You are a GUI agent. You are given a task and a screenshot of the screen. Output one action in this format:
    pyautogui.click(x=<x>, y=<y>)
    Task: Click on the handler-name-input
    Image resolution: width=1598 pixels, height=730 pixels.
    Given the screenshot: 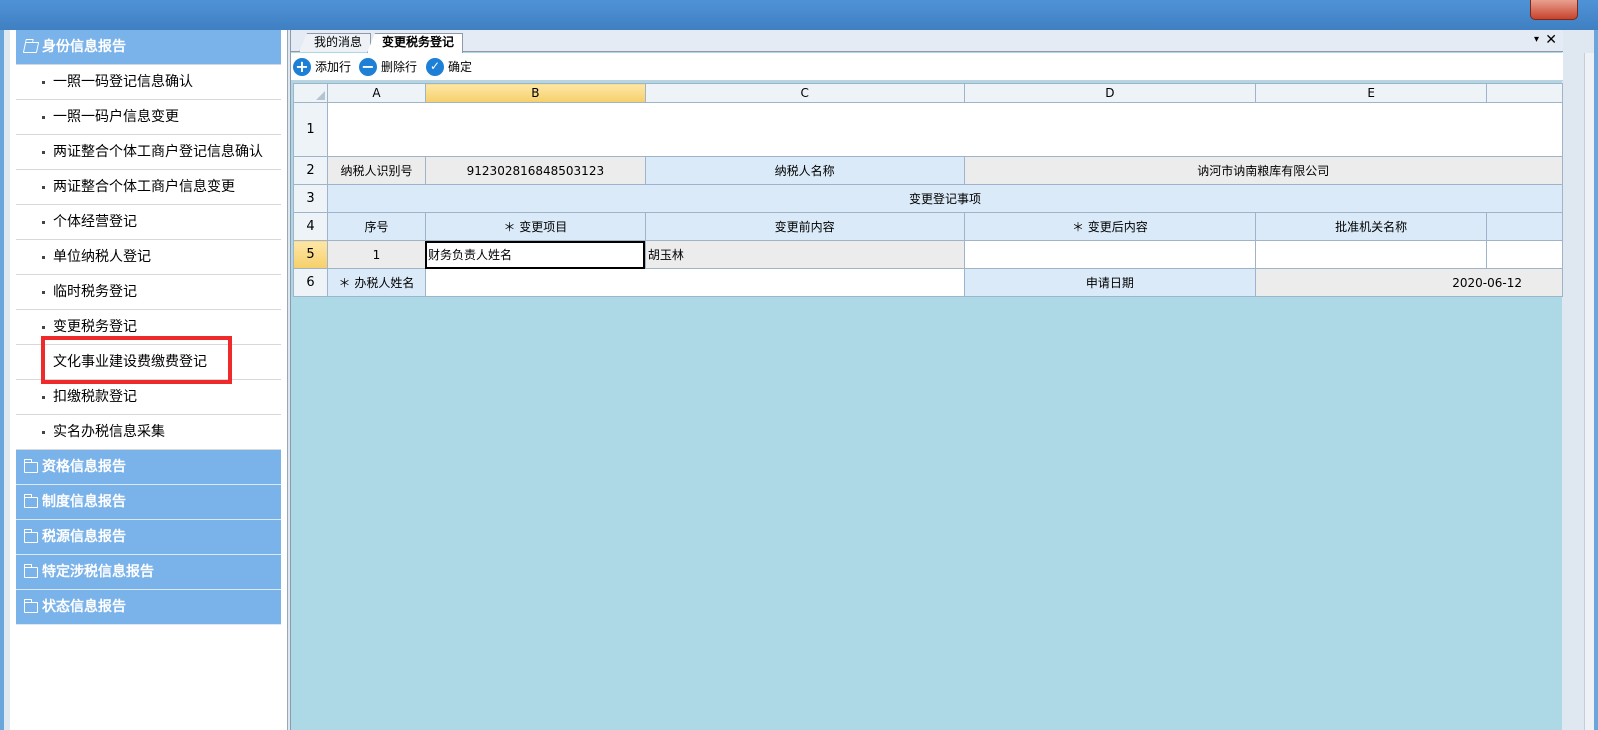 What is the action you would take?
    pyautogui.click(x=694, y=282)
    